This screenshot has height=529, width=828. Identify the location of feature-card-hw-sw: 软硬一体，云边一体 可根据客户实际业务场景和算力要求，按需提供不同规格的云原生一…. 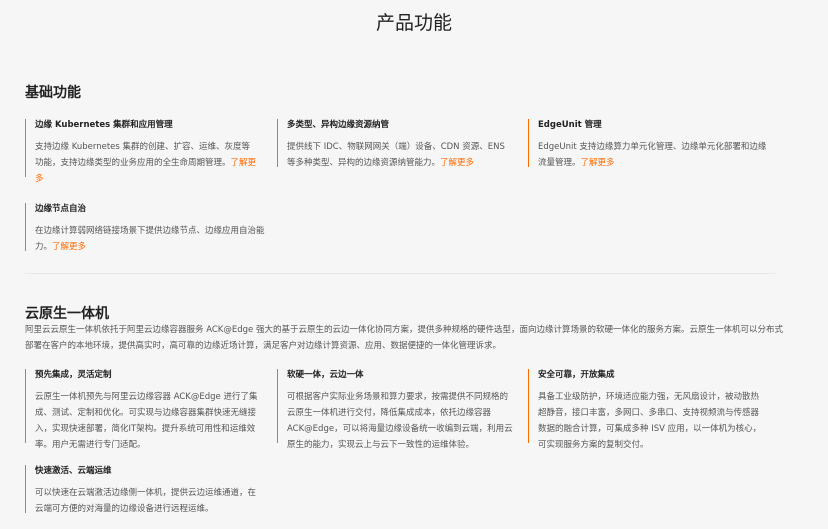
(395, 409).